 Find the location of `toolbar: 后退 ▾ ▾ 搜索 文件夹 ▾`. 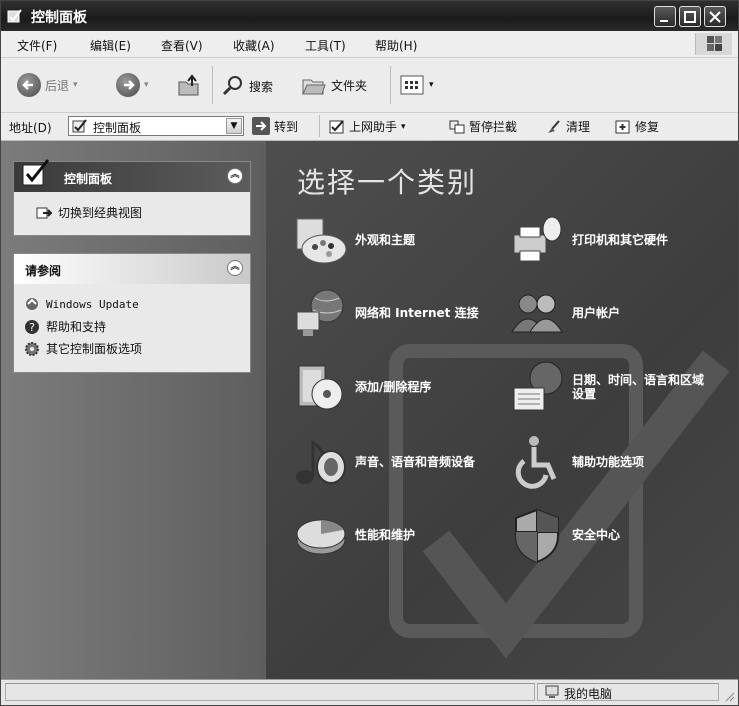

toolbar: 后退 ▾ ▾ 搜索 文件夹 ▾ is located at coordinates (369, 85).